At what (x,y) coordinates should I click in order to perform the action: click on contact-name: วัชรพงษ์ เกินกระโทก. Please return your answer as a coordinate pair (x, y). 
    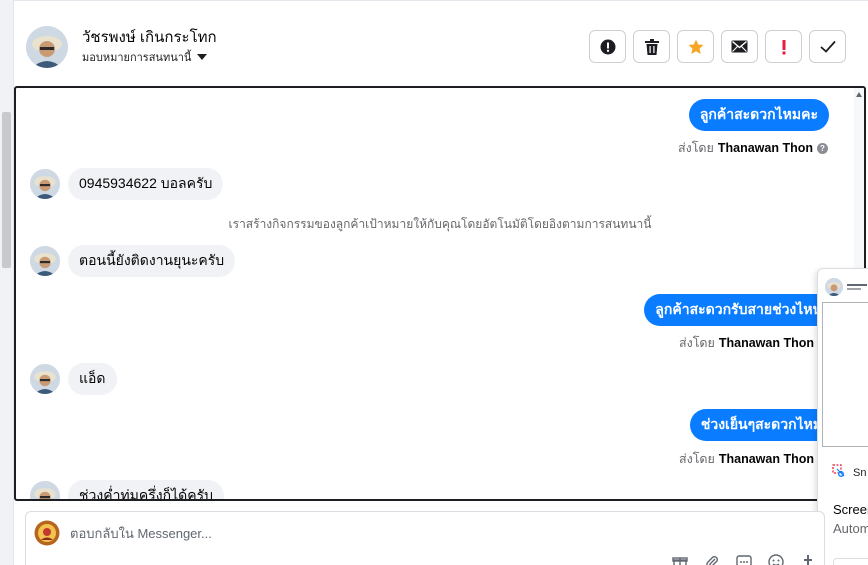
    Looking at the image, I should click on (149, 37).